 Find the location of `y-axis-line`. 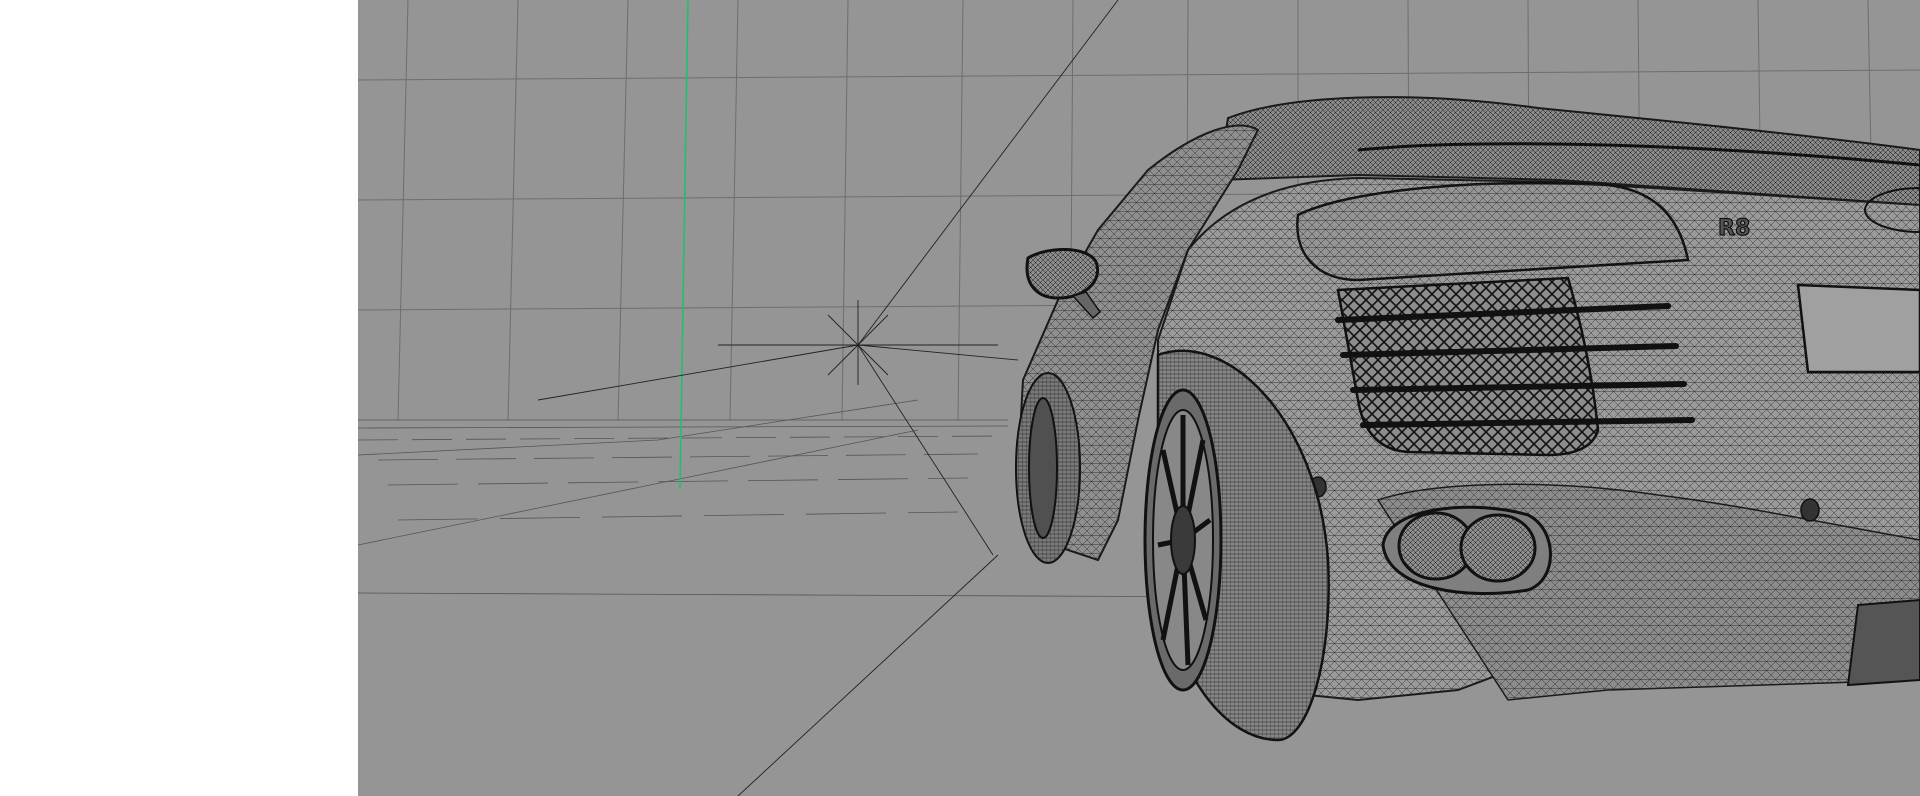

y-axis-line is located at coordinates (684, 244).